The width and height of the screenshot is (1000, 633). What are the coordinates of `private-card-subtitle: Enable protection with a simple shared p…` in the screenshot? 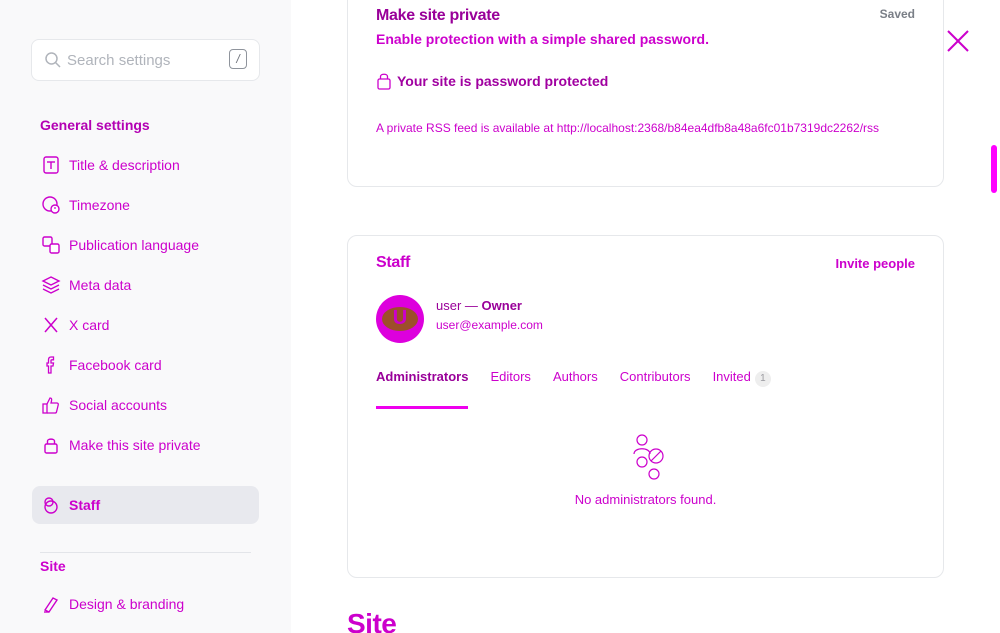 It's located at (542, 39).